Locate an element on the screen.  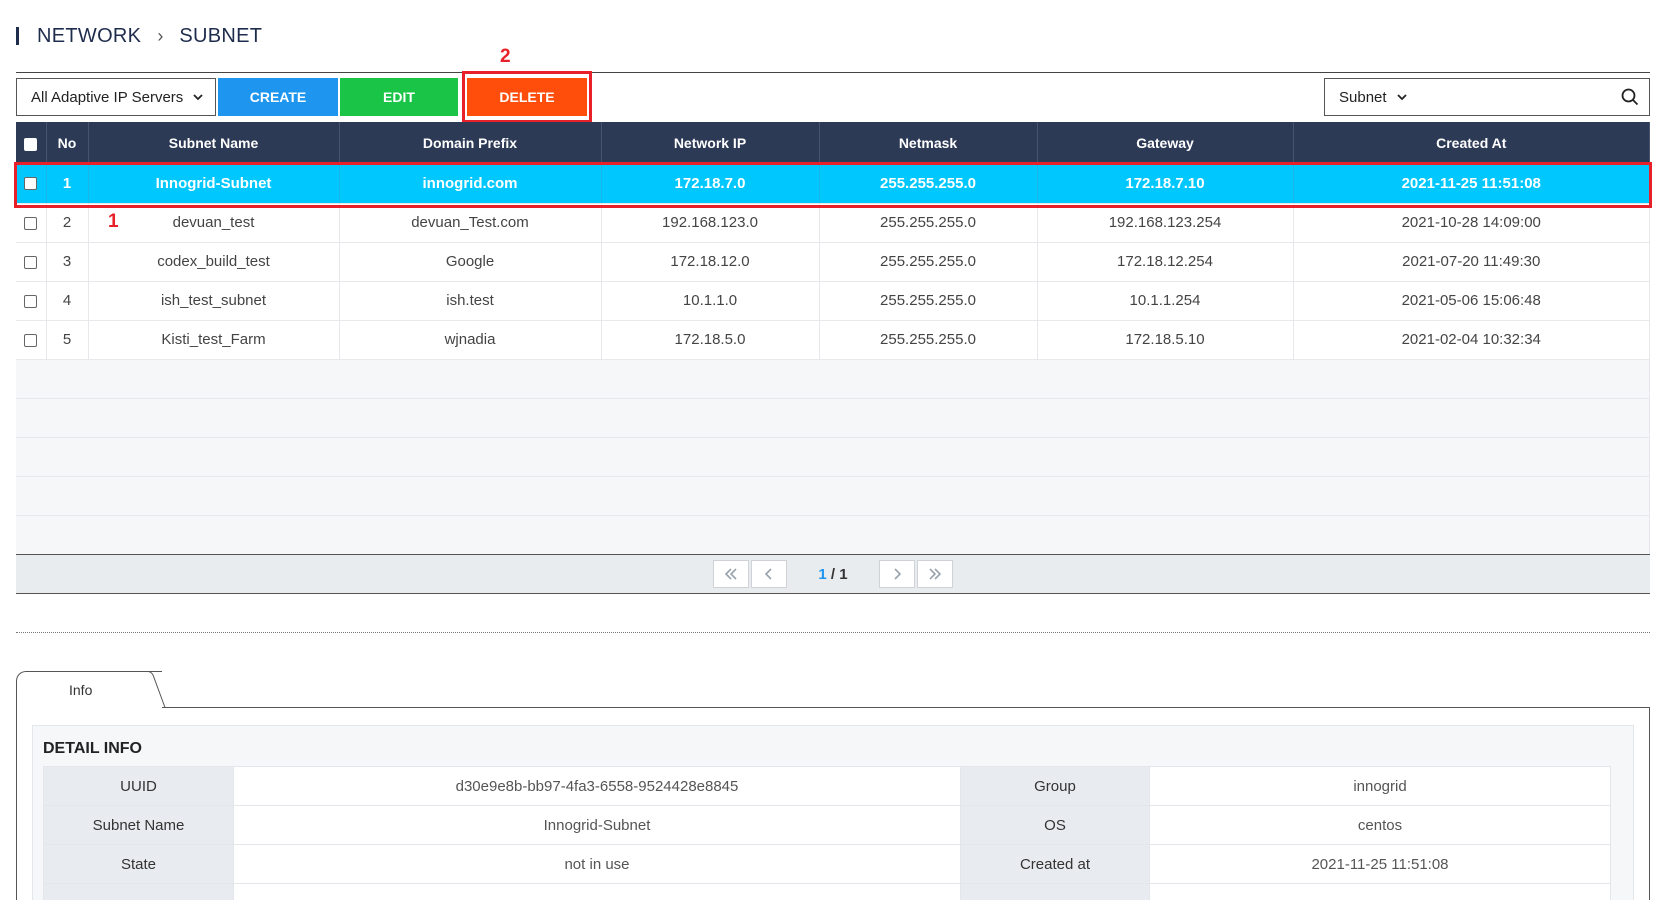
cell-no: 4 is located at coordinates (67, 301).